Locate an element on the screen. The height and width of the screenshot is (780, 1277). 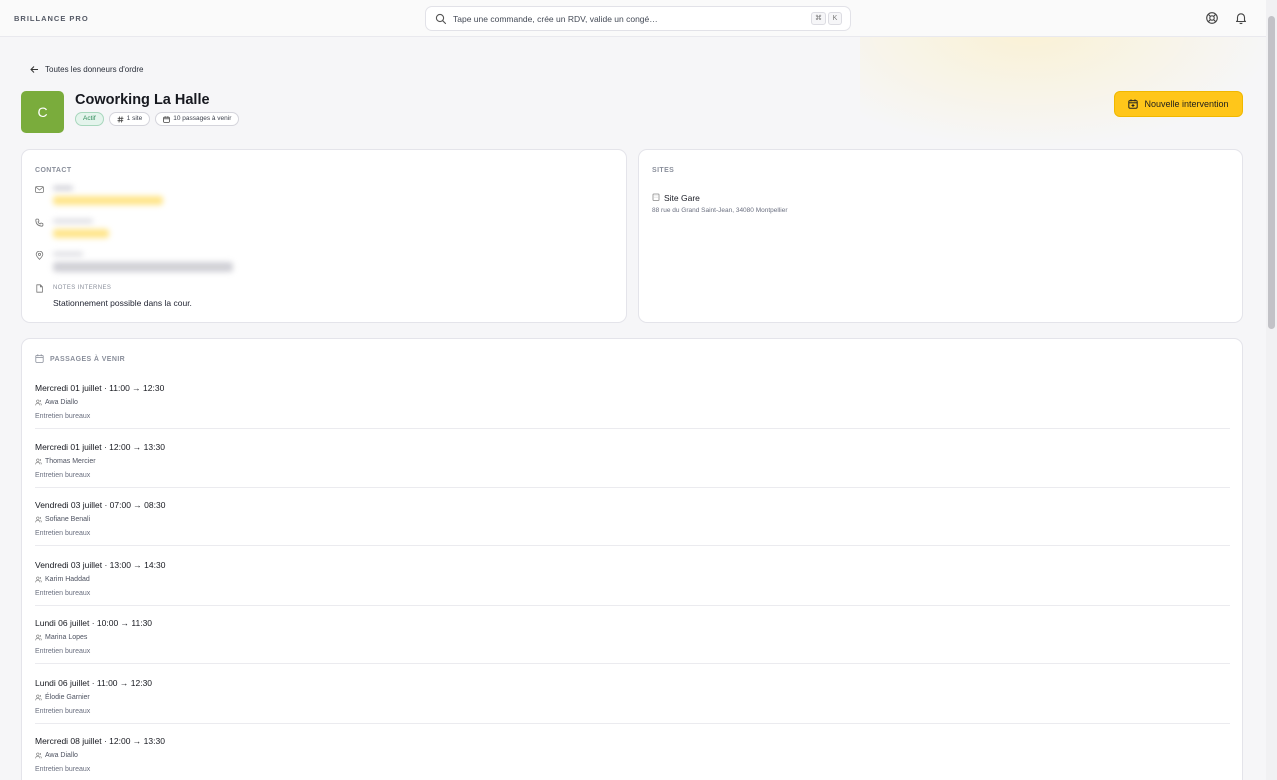
passages-count-badge: 10 passages à venir is located at coordinates (197, 119).